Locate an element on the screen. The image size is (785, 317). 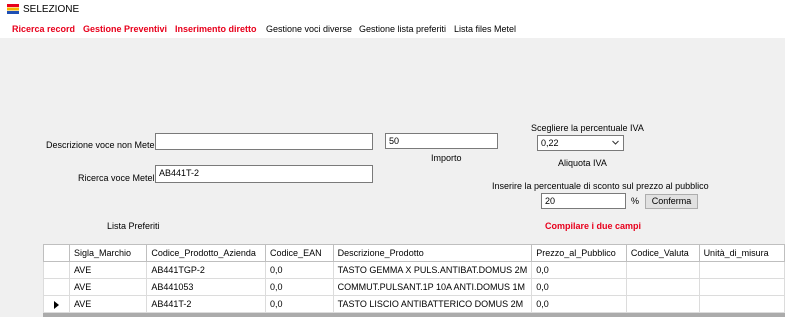
menu-lista-files-metel: Lista files Metel is located at coordinates (485, 29).